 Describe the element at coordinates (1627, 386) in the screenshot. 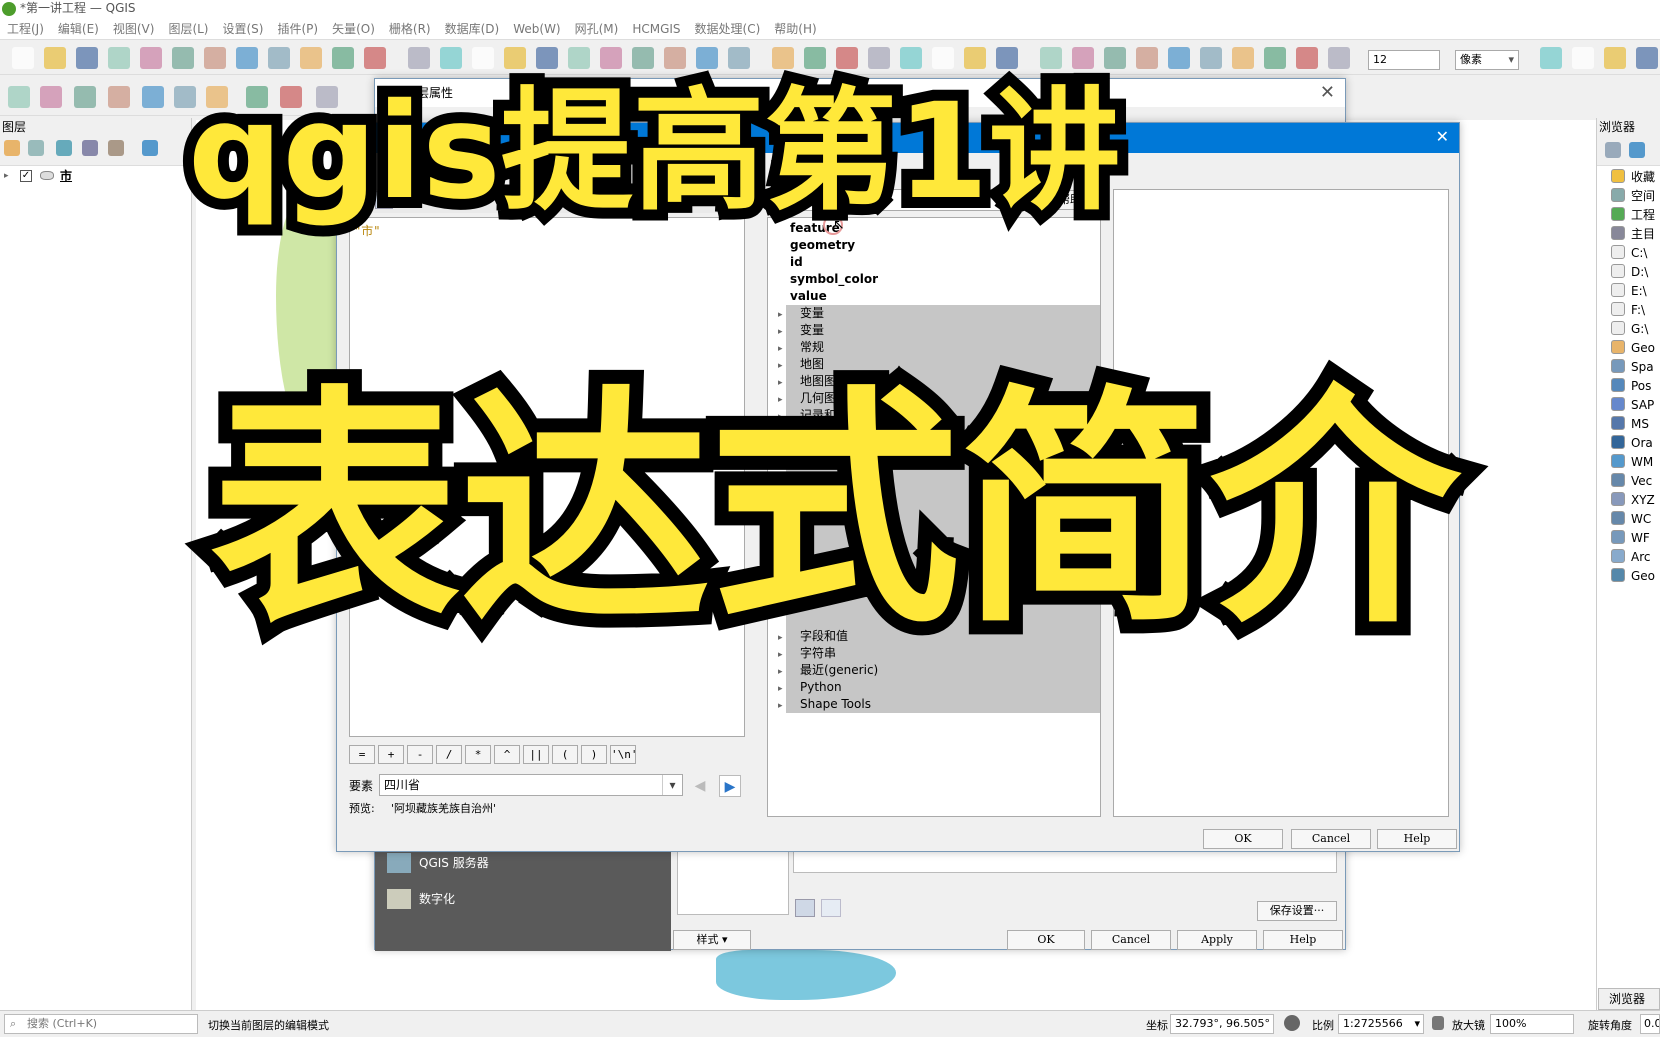

I see `browser-item: Pos` at that location.